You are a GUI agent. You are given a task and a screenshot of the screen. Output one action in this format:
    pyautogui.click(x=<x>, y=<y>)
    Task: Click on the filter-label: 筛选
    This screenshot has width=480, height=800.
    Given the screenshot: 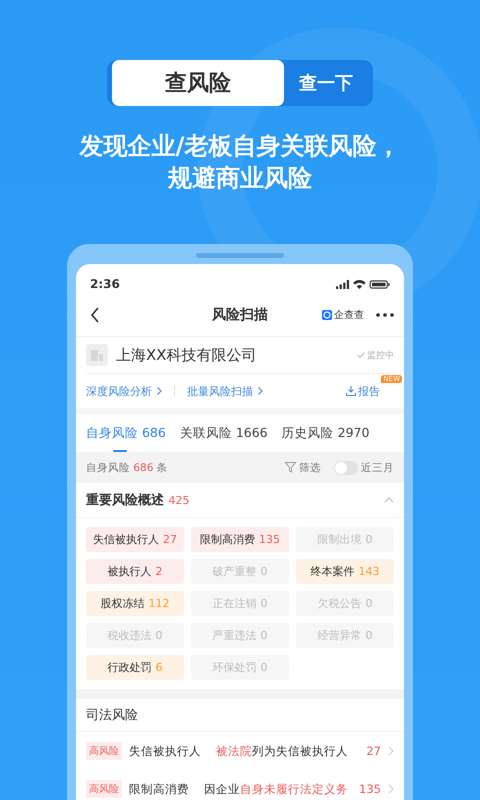 What is the action you would take?
    pyautogui.click(x=310, y=467)
    